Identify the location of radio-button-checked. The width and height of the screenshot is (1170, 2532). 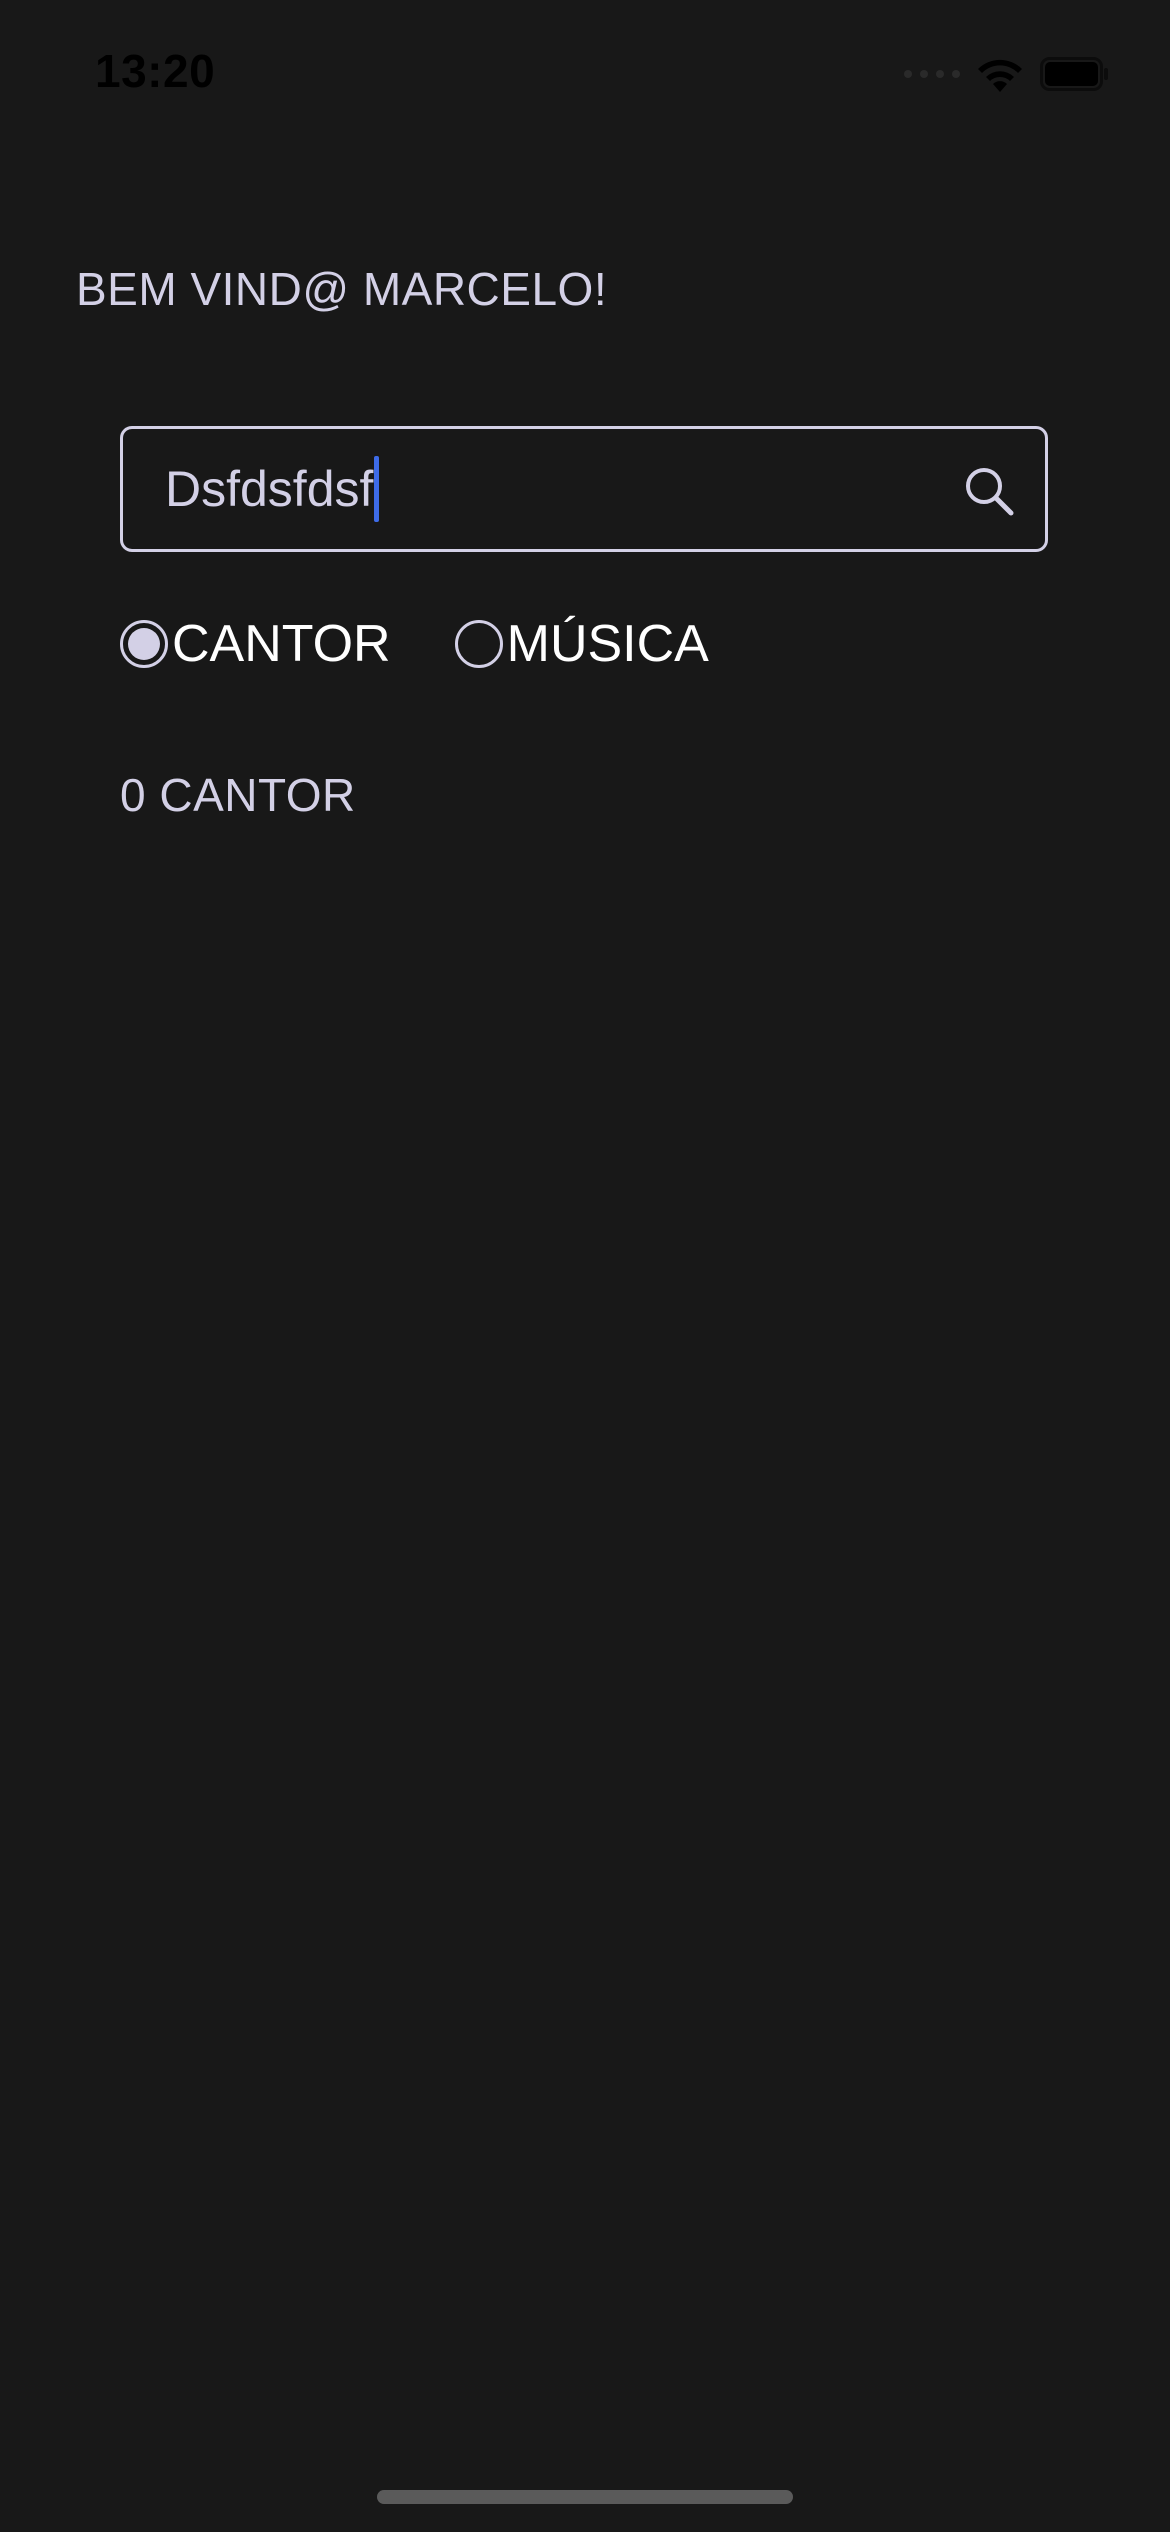
(144, 644).